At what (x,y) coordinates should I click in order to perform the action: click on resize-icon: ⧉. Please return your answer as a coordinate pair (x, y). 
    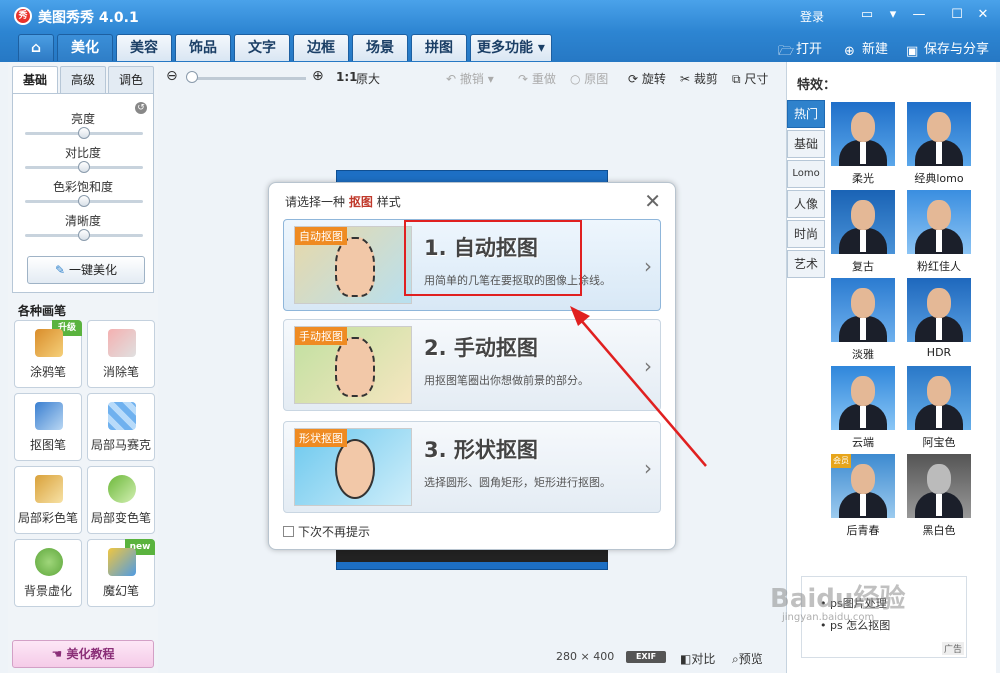
    Looking at the image, I should click on (736, 79).